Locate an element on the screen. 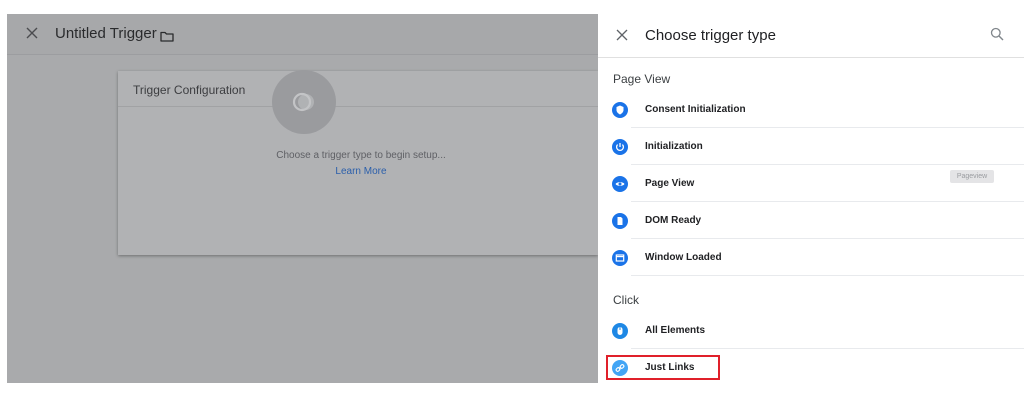 The image size is (1024, 393). pageview-badge: Pageview is located at coordinates (972, 176).